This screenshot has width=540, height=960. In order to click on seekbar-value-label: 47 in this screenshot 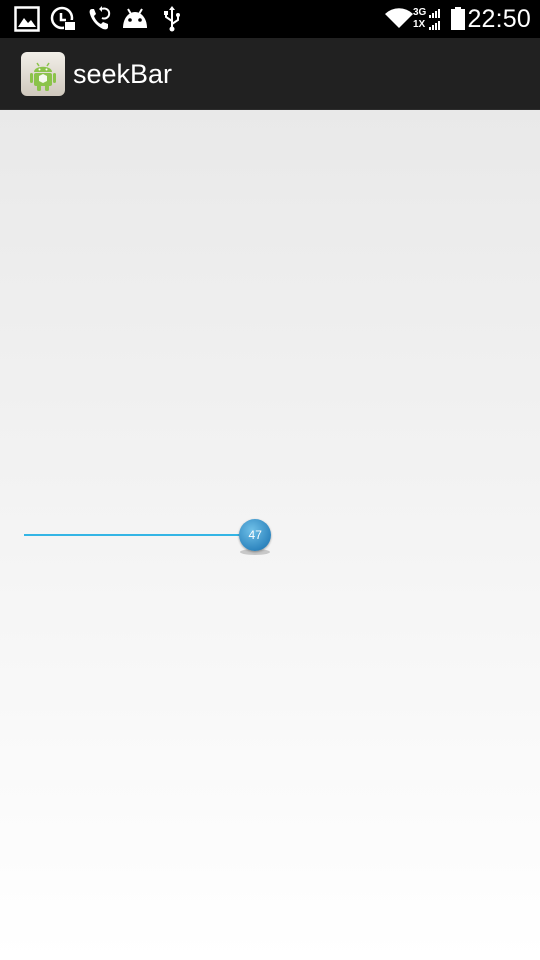, I will do `click(255, 535)`.